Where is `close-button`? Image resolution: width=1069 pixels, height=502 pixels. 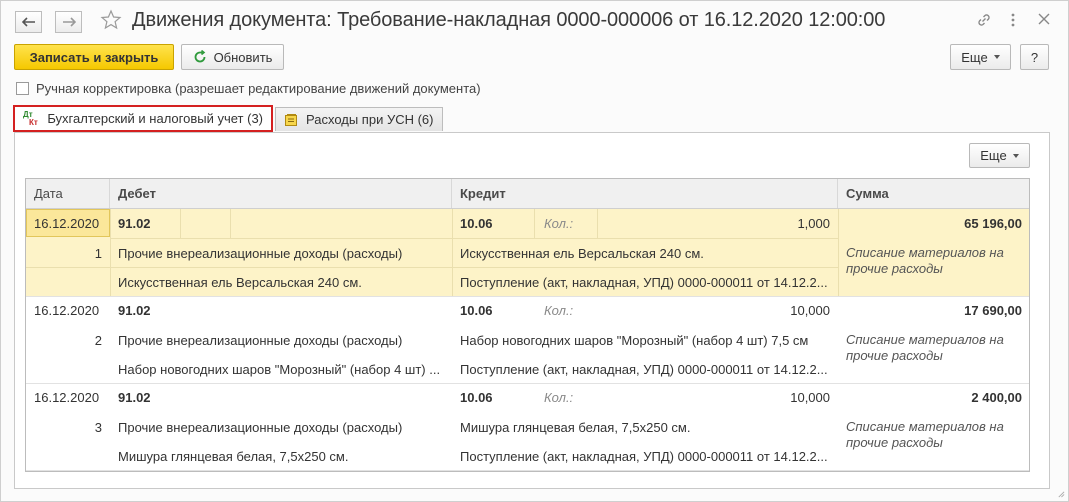
close-button is located at coordinates (1044, 20).